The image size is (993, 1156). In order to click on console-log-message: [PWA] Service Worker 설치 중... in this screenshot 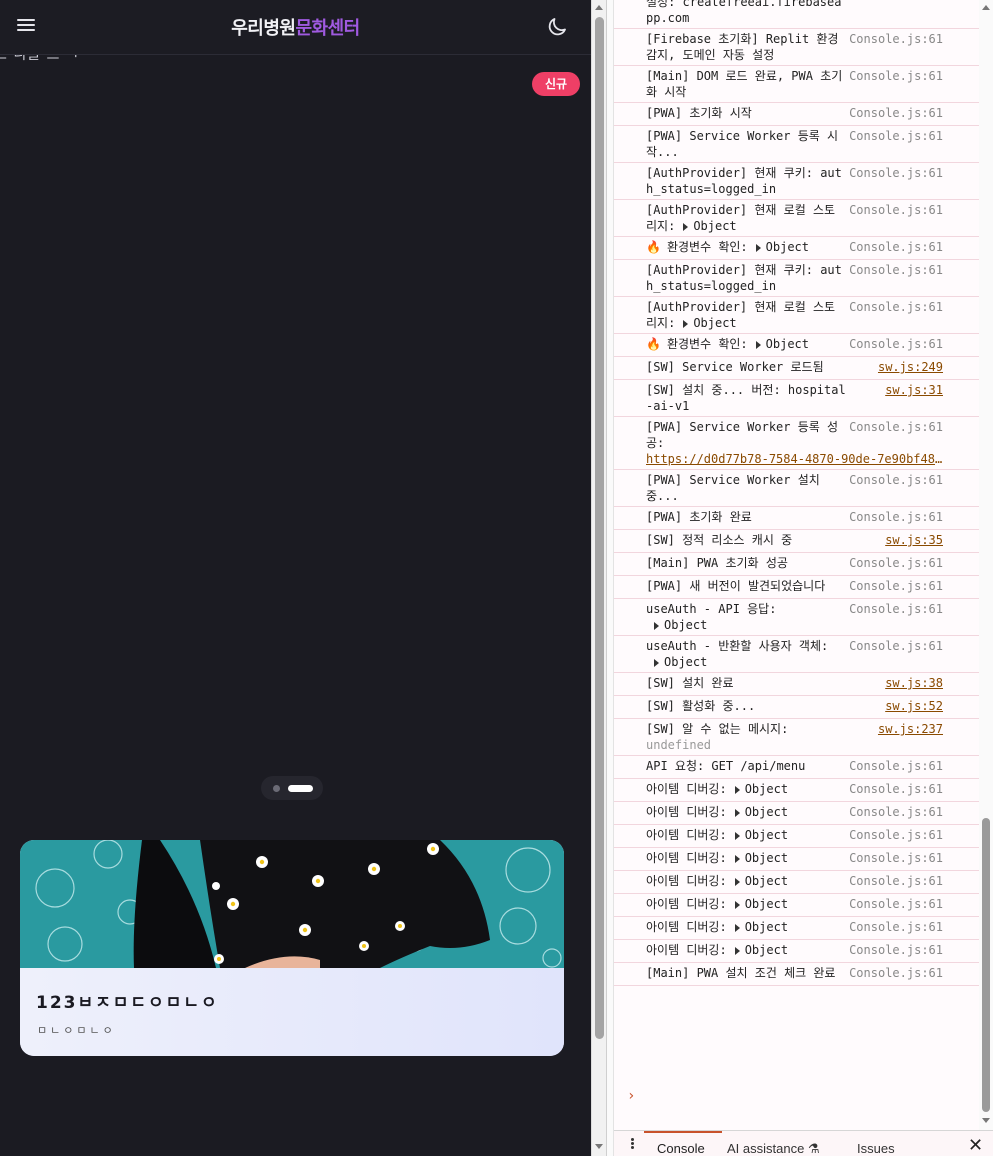, I will do `click(746, 488)`.